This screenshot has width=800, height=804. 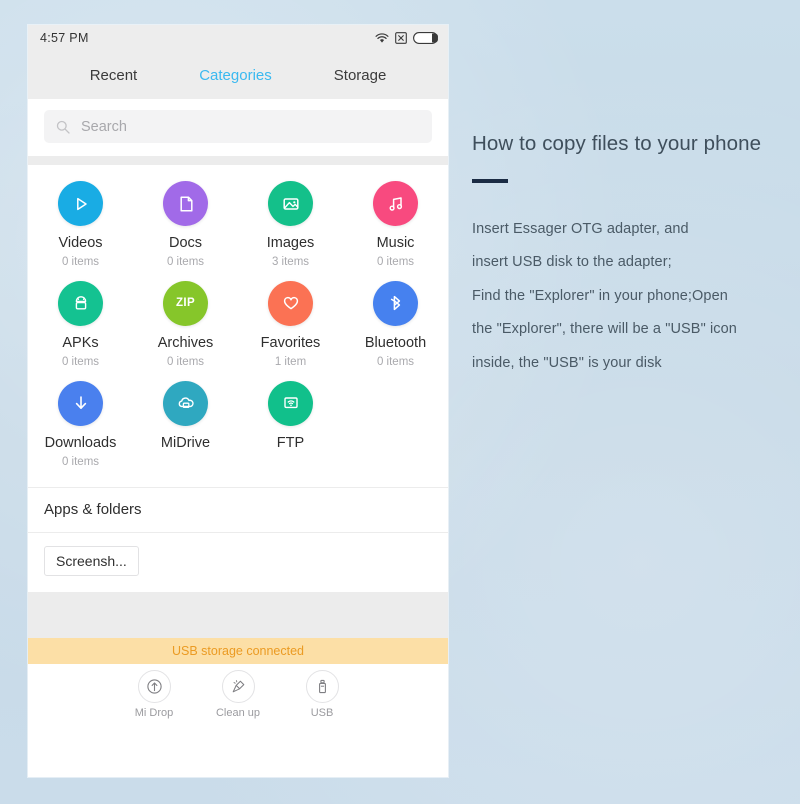 I want to click on bottom-toolbar: Mi Drop Clean up USB, so click(x=238, y=694).